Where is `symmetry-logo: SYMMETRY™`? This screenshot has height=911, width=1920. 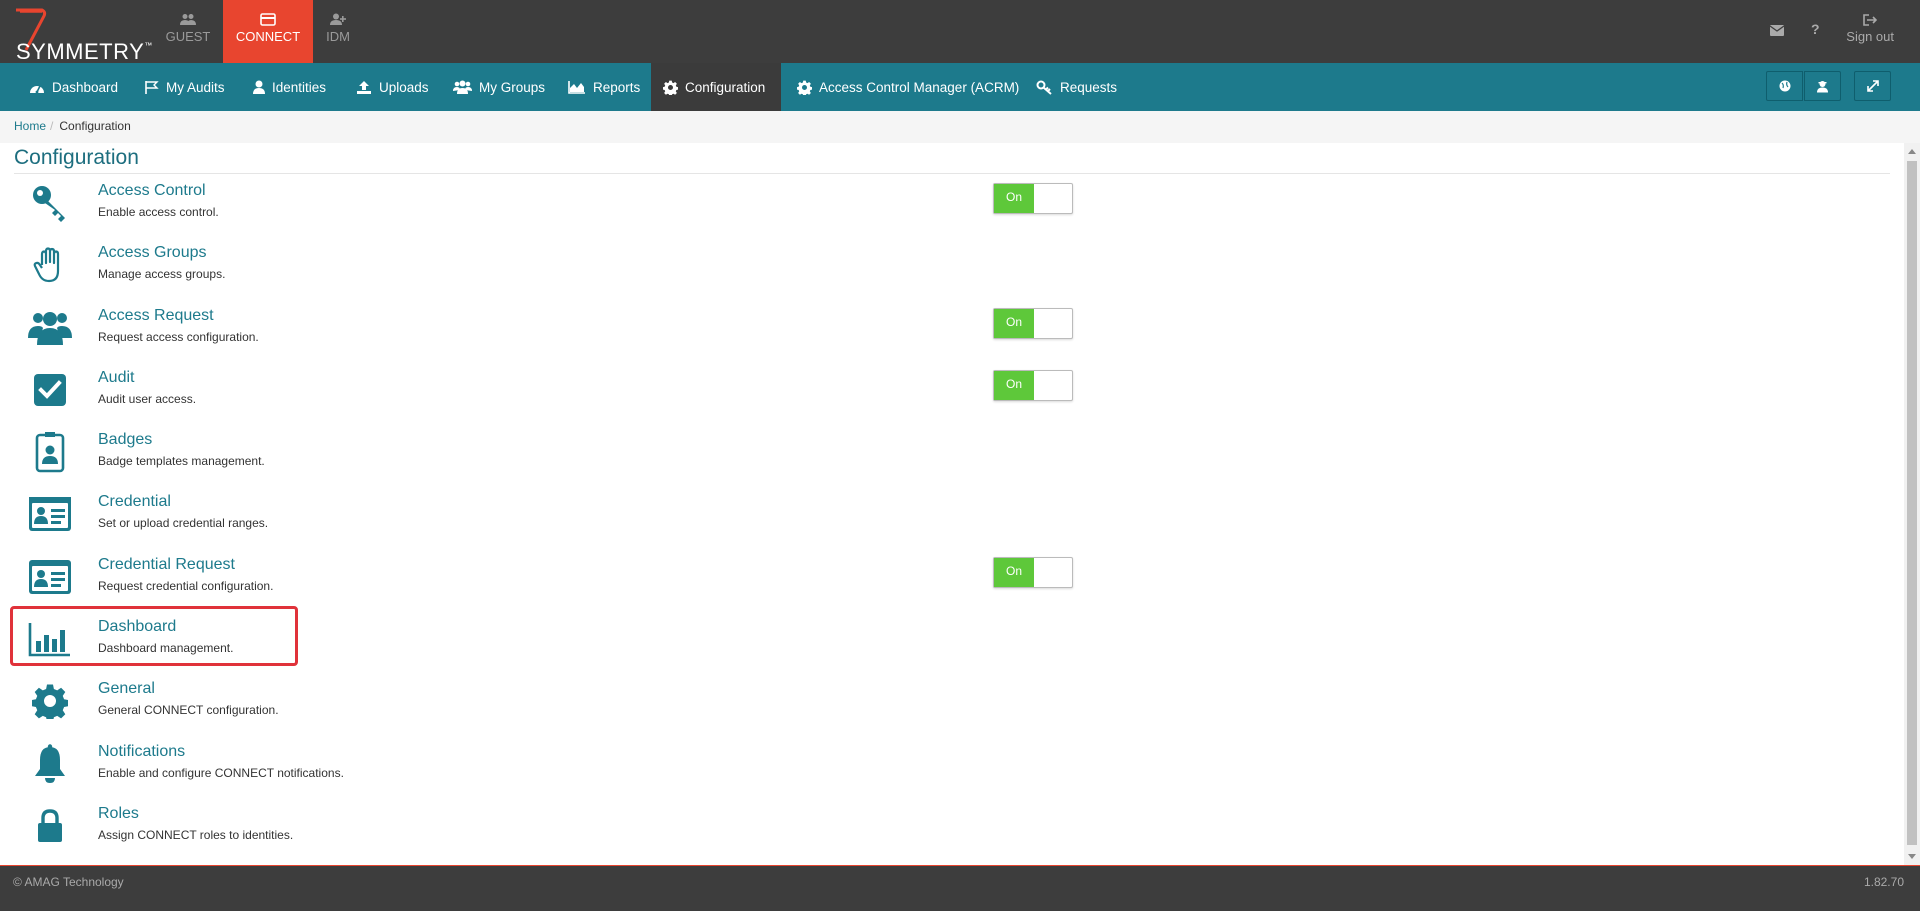
symmetry-logo: SYMMETRY™ is located at coordinates (79, 35).